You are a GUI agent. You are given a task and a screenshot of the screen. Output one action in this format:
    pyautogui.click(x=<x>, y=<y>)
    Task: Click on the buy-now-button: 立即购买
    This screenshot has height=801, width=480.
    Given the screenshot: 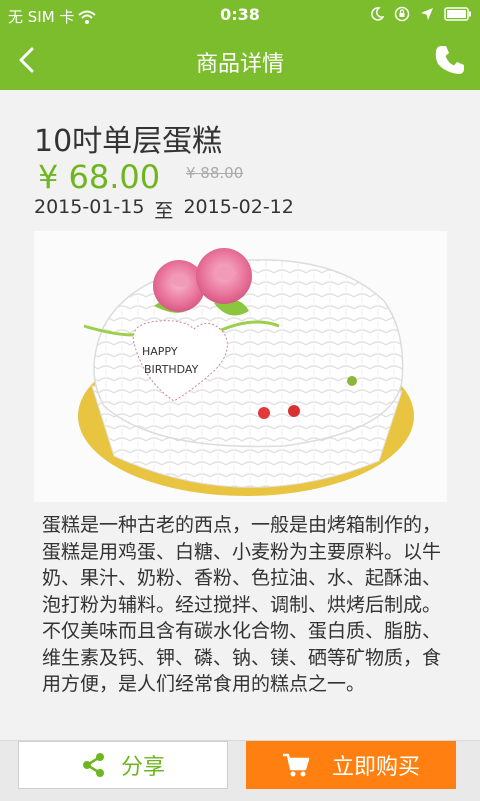 What is the action you would take?
    pyautogui.click(x=351, y=765)
    